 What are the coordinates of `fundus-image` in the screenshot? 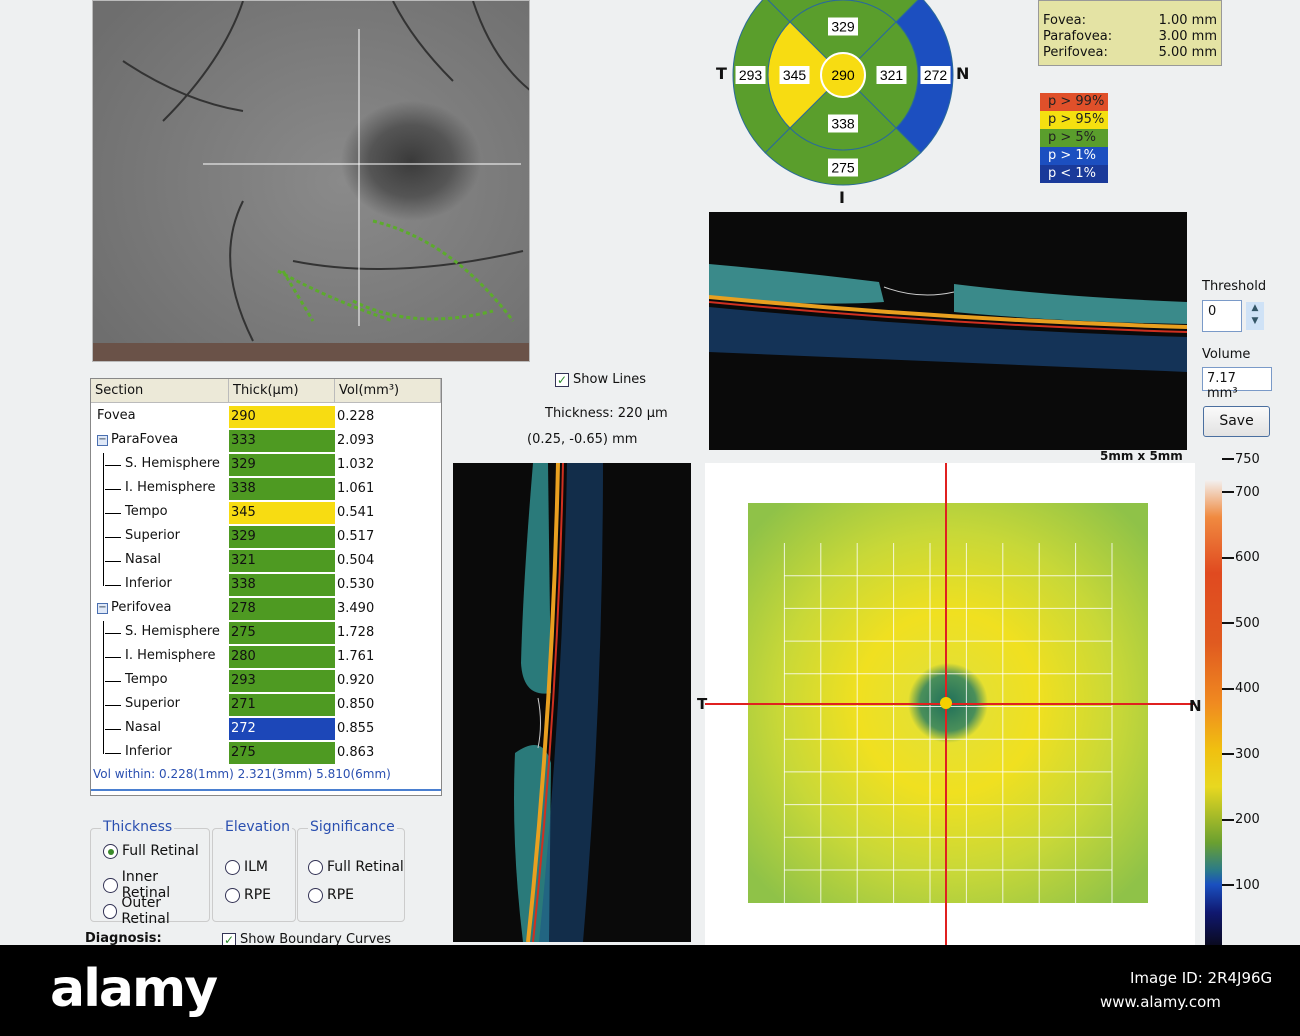 It's located at (311, 181).